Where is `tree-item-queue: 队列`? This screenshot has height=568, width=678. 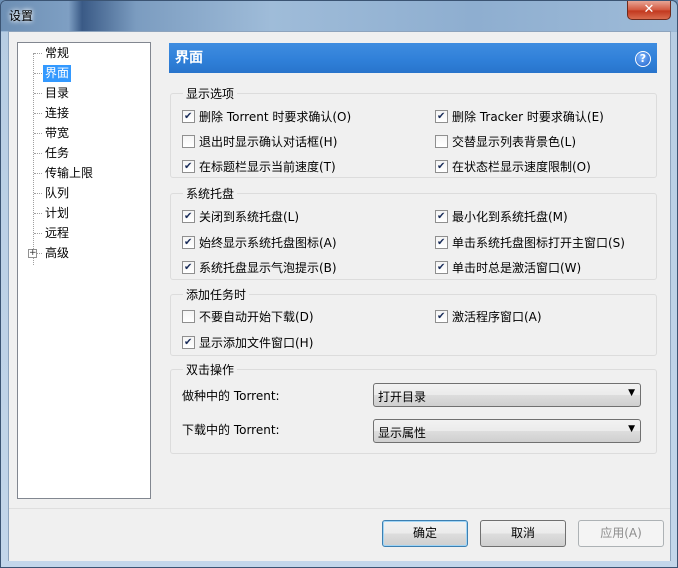
tree-item-queue: 队列 is located at coordinates (57, 193).